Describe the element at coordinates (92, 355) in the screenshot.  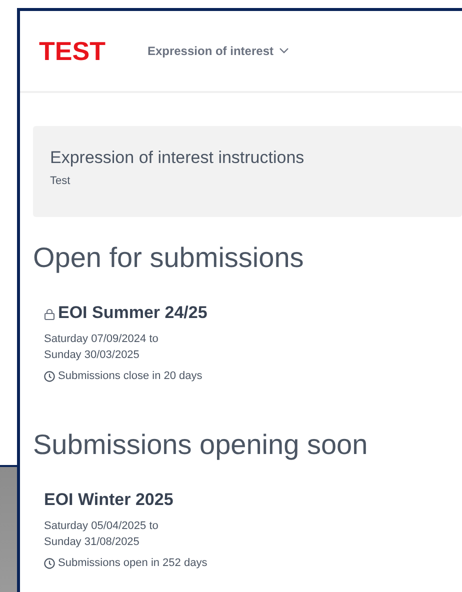
I see `date-range: Sunday 30/03/2025` at that location.